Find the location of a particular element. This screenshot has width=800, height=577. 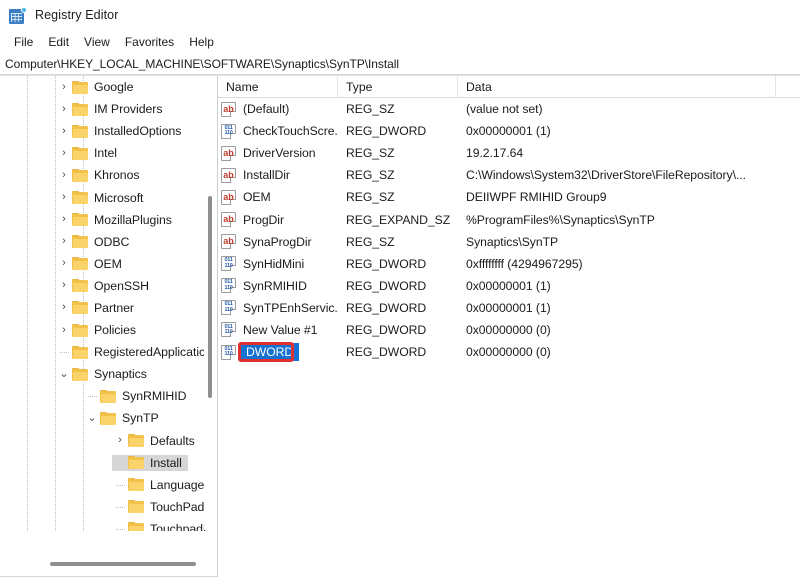

column-header-data: Data is located at coordinates (617, 87).